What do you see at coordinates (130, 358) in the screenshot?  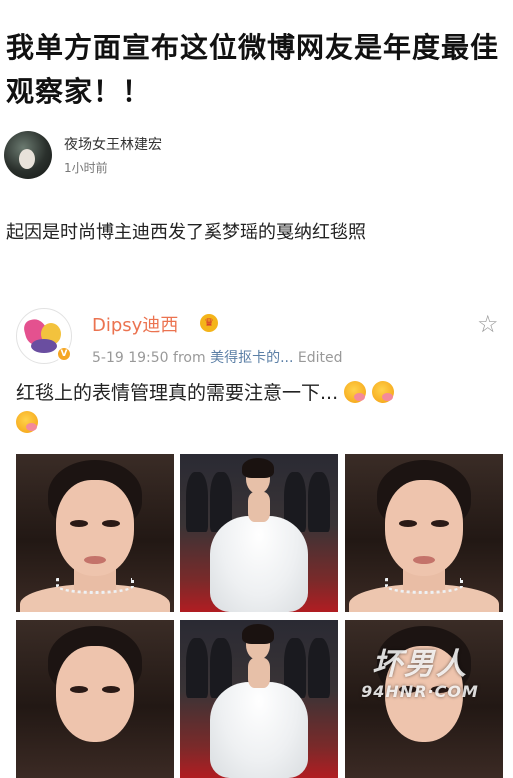 I see `post-date: 5-19 19:50` at bounding box center [130, 358].